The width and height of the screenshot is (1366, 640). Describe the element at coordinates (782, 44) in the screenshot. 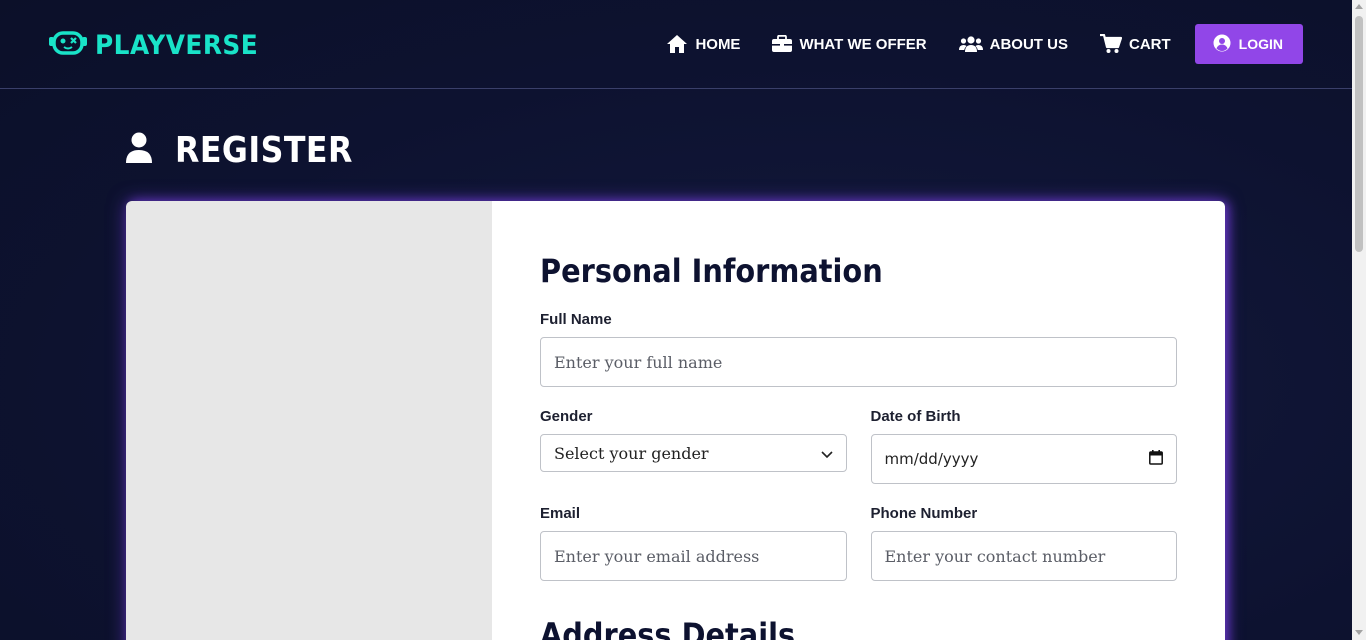

I see `briefcase-icon` at that location.